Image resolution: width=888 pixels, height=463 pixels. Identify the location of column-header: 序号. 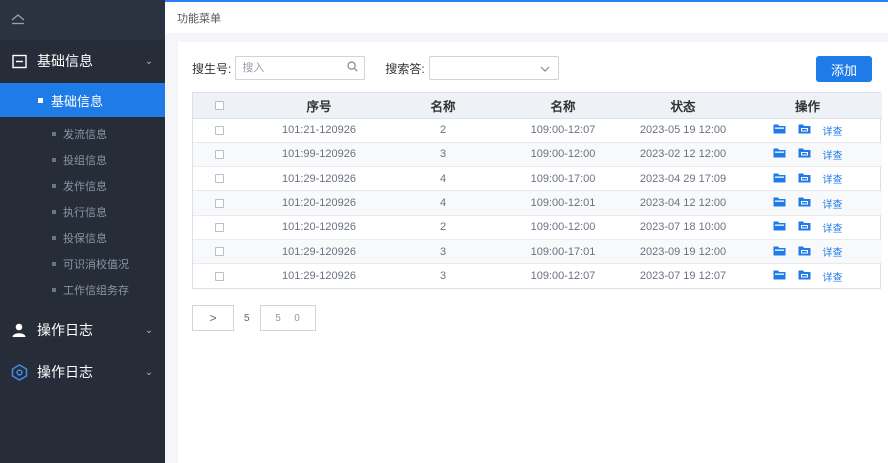
(319, 106).